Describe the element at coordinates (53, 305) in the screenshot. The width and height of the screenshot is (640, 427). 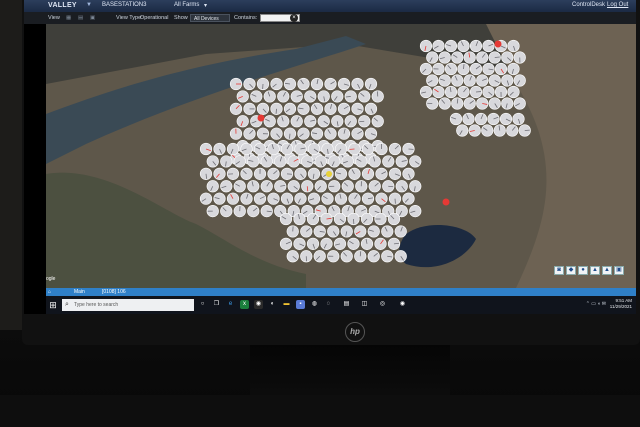
I see `windows-start-icon: ⊞` at that location.